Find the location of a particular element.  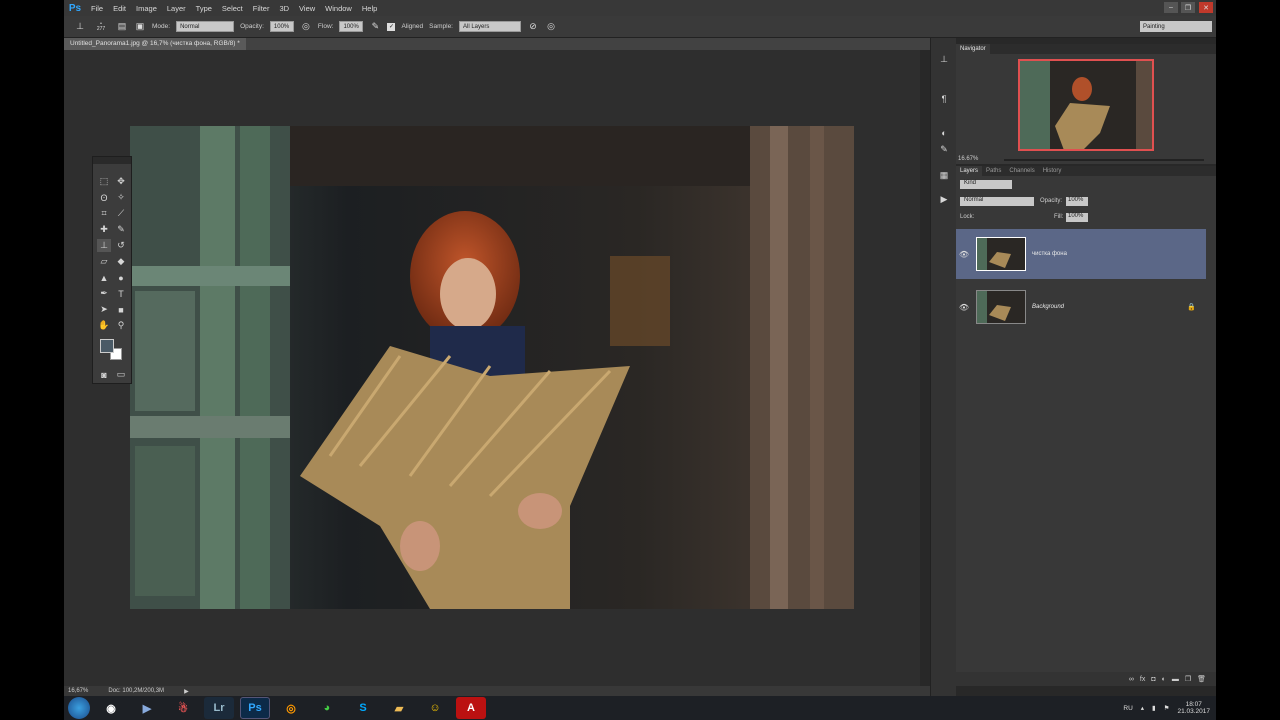

menu-filter: Filter is located at coordinates (261, 8).